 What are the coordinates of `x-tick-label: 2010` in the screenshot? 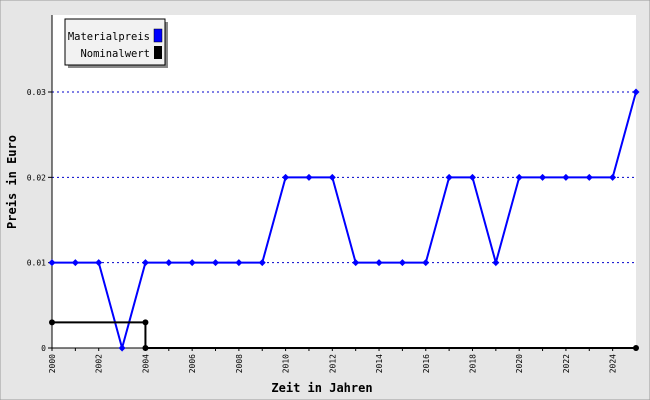 It's located at (286, 363).